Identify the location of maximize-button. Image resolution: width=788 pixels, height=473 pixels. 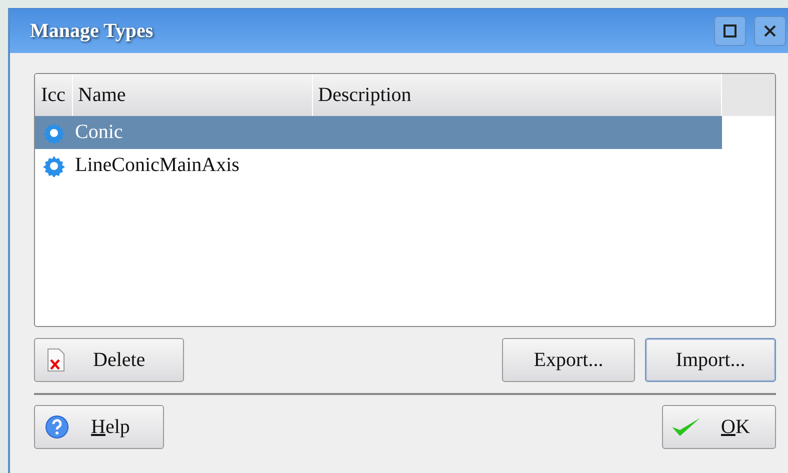
(730, 31).